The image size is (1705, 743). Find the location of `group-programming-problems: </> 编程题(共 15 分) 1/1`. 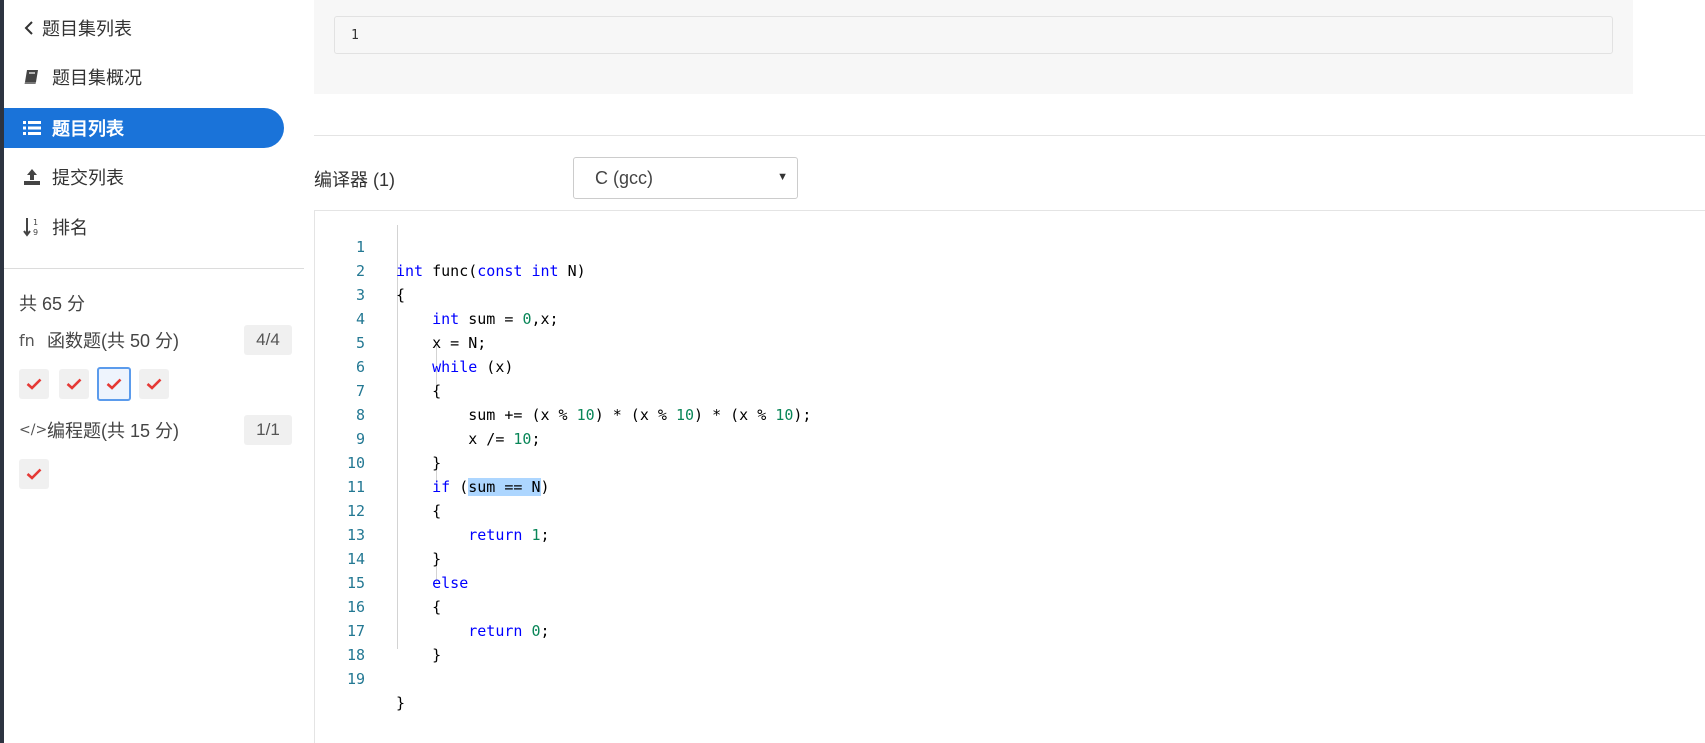

group-programming-problems: </> 编程题(共 15 分) 1/1 is located at coordinates (155, 430).